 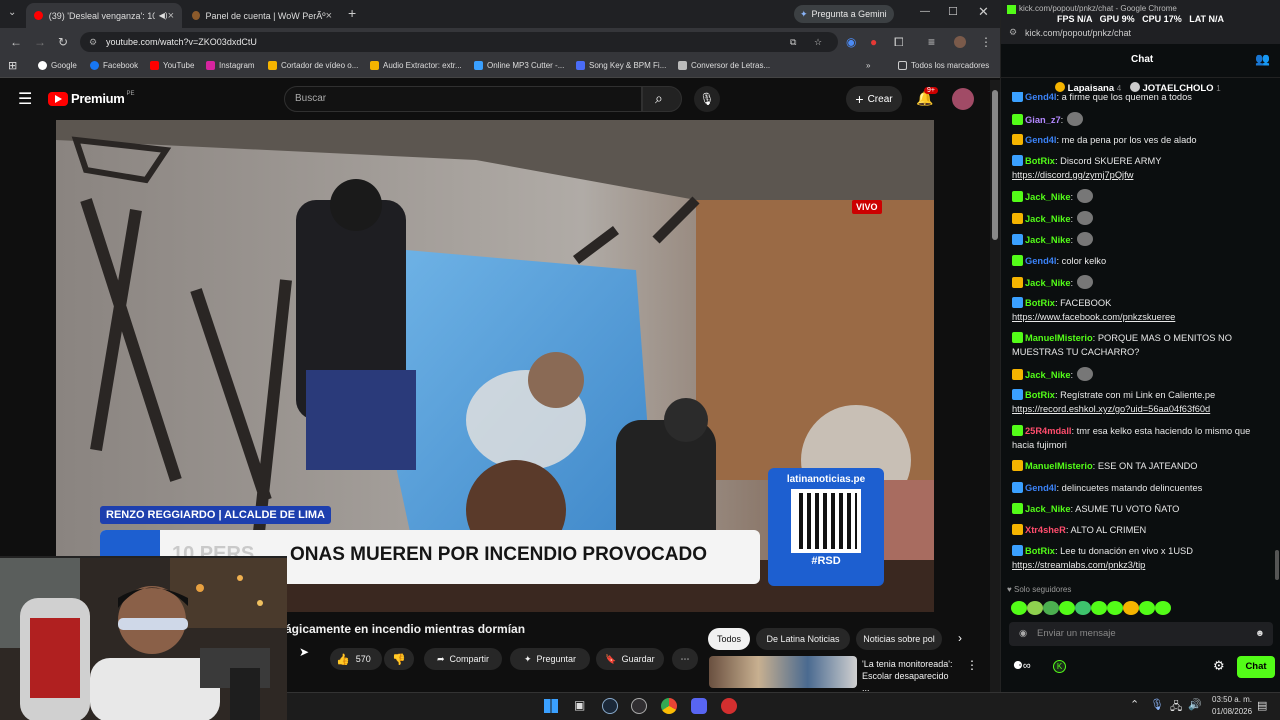 What do you see at coordinates (874, 99) in the screenshot?
I see `create-button: + Crear` at bounding box center [874, 99].